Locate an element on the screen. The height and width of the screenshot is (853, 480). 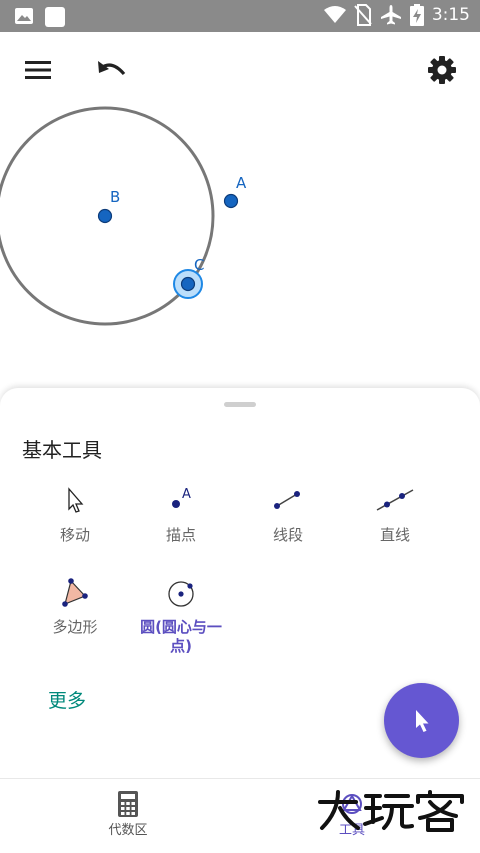
no-sim-icon is located at coordinates (363, 15).